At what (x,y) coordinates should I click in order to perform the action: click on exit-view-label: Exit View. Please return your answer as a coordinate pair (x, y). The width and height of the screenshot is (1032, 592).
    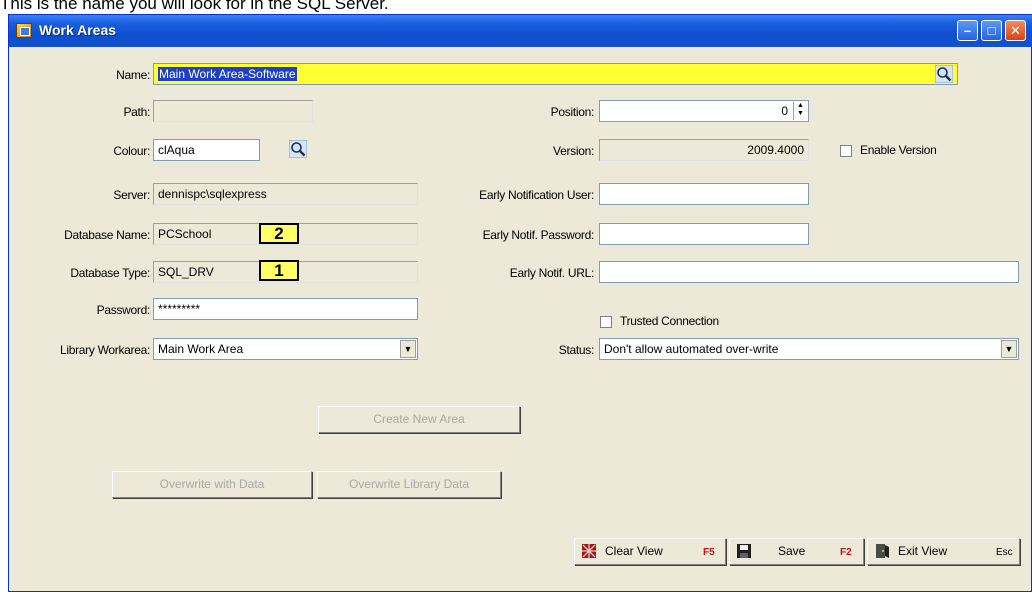
    Looking at the image, I should click on (923, 551).